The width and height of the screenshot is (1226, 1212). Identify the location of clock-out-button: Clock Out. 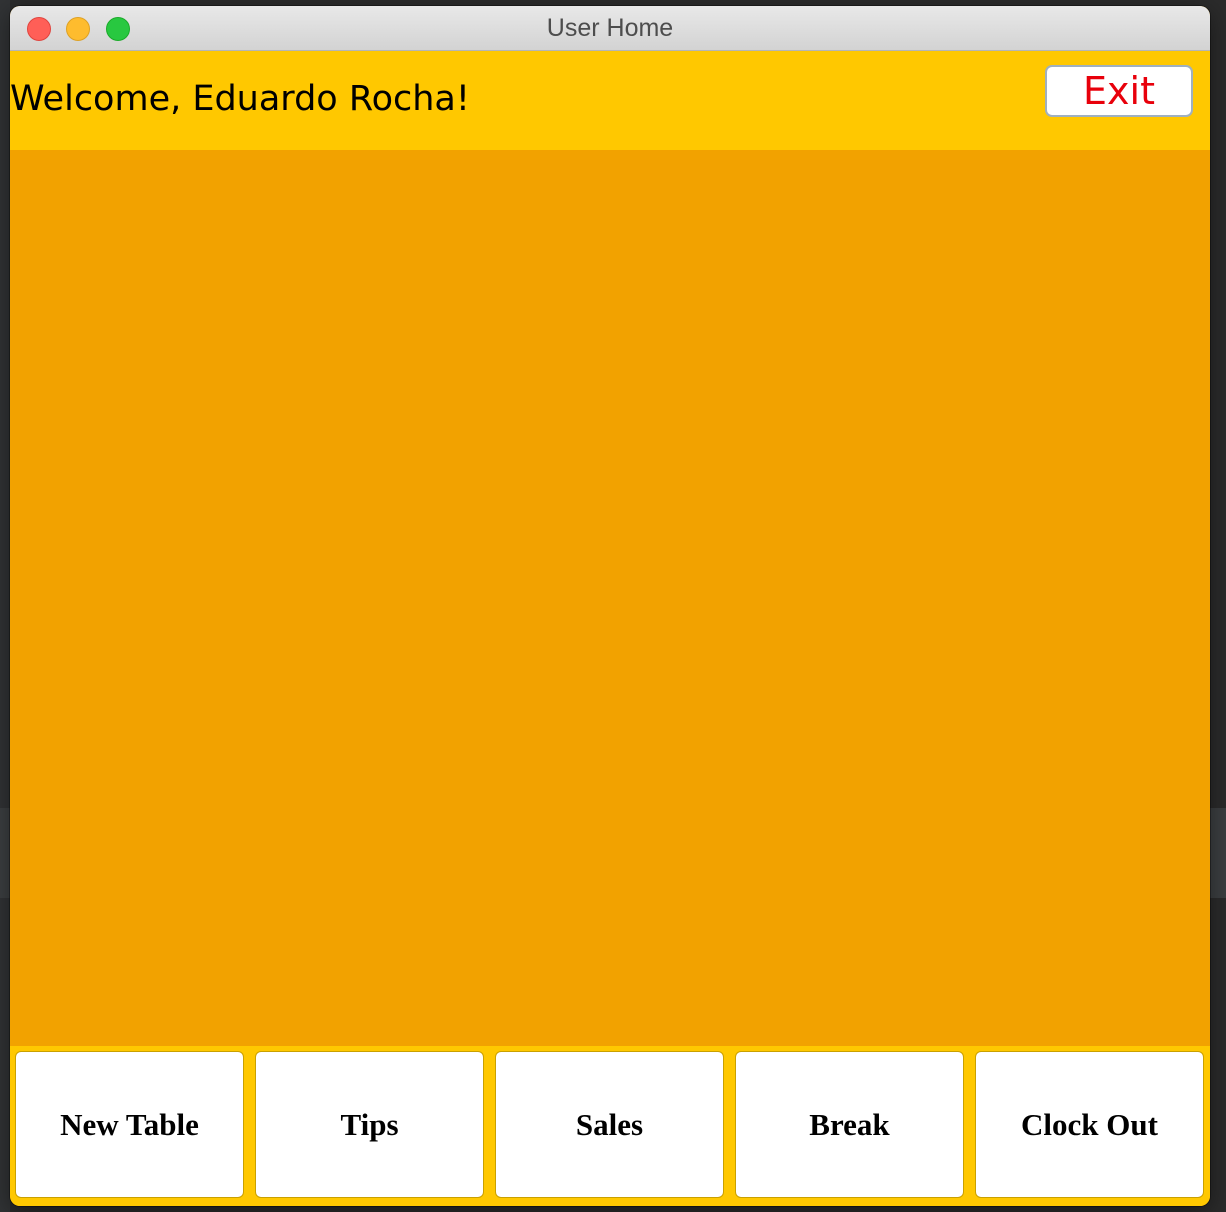
(1089, 1124).